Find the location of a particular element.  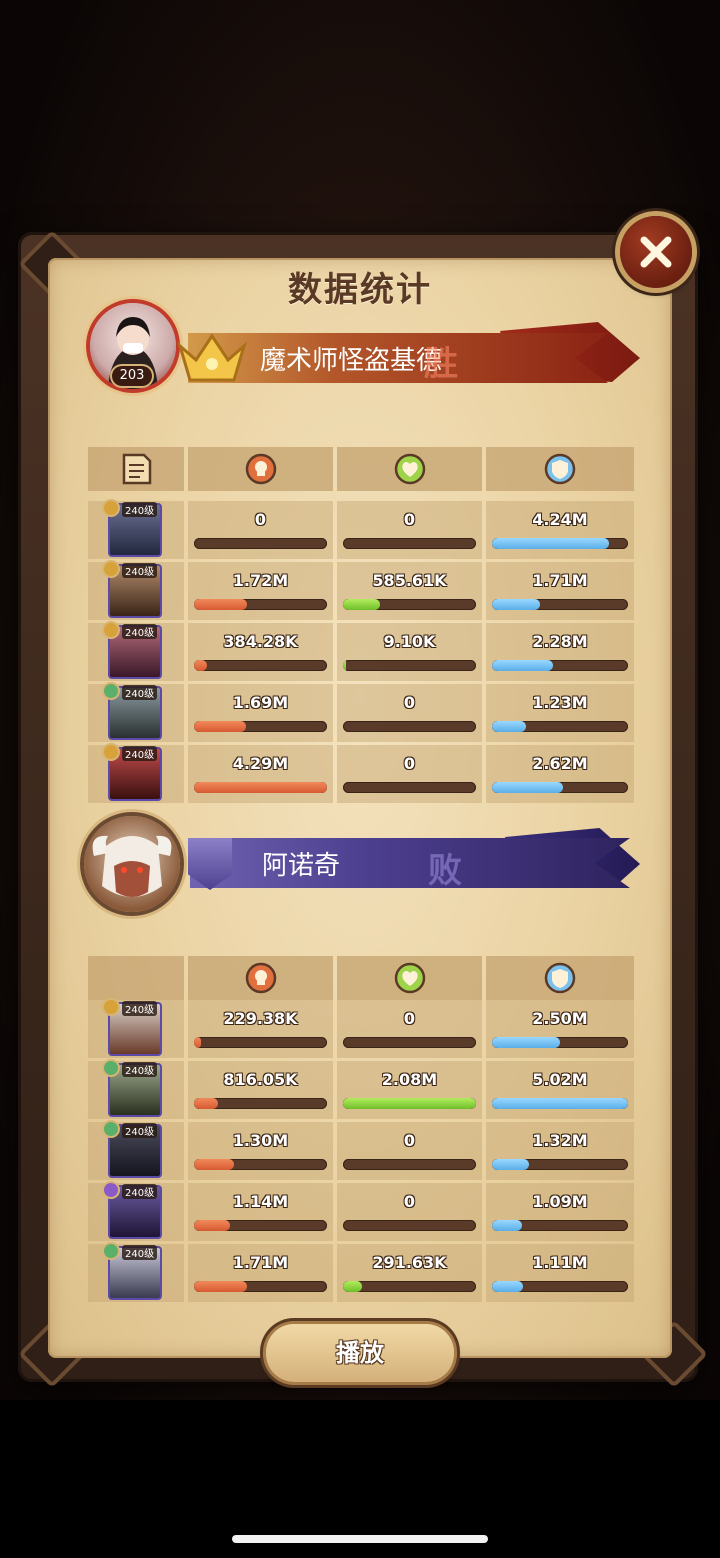

table-row: 240级 1.71M 291.63K 1.11M is located at coordinates (361, 1273).